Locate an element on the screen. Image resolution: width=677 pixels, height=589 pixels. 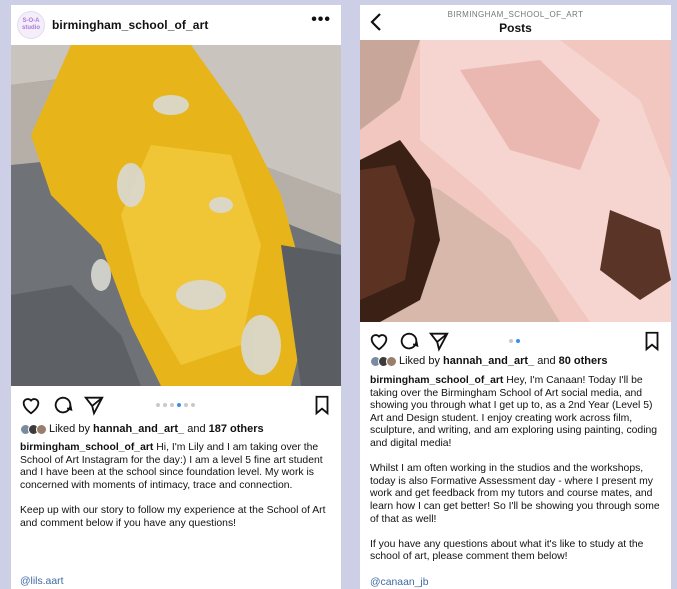
header-account-name: BIRMINGHAM_SCHOOL_OF_ART is located at coordinates (515, 14).